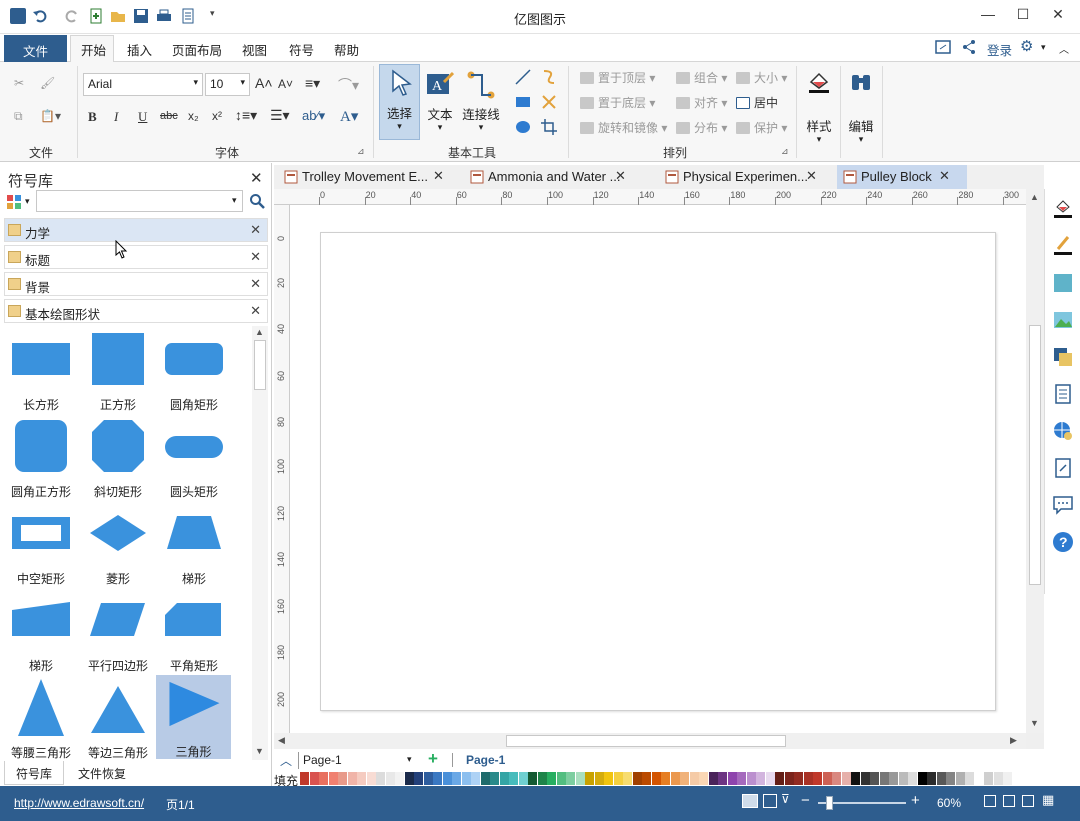 The height and width of the screenshot is (821, 1080). I want to click on protect-button: 保护 ▾, so click(761, 127).